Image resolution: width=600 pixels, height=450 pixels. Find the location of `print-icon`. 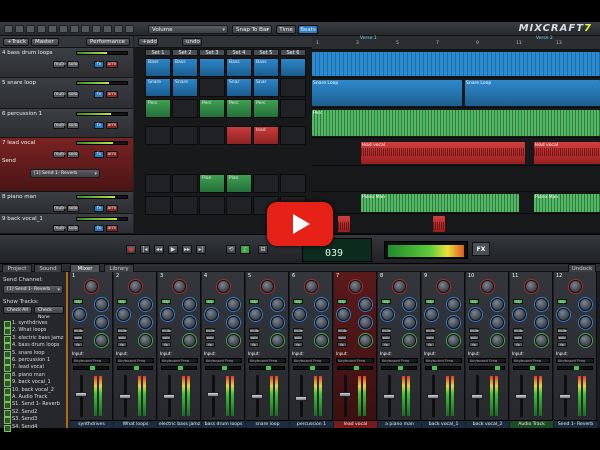

print-icon is located at coordinates (41, 29).